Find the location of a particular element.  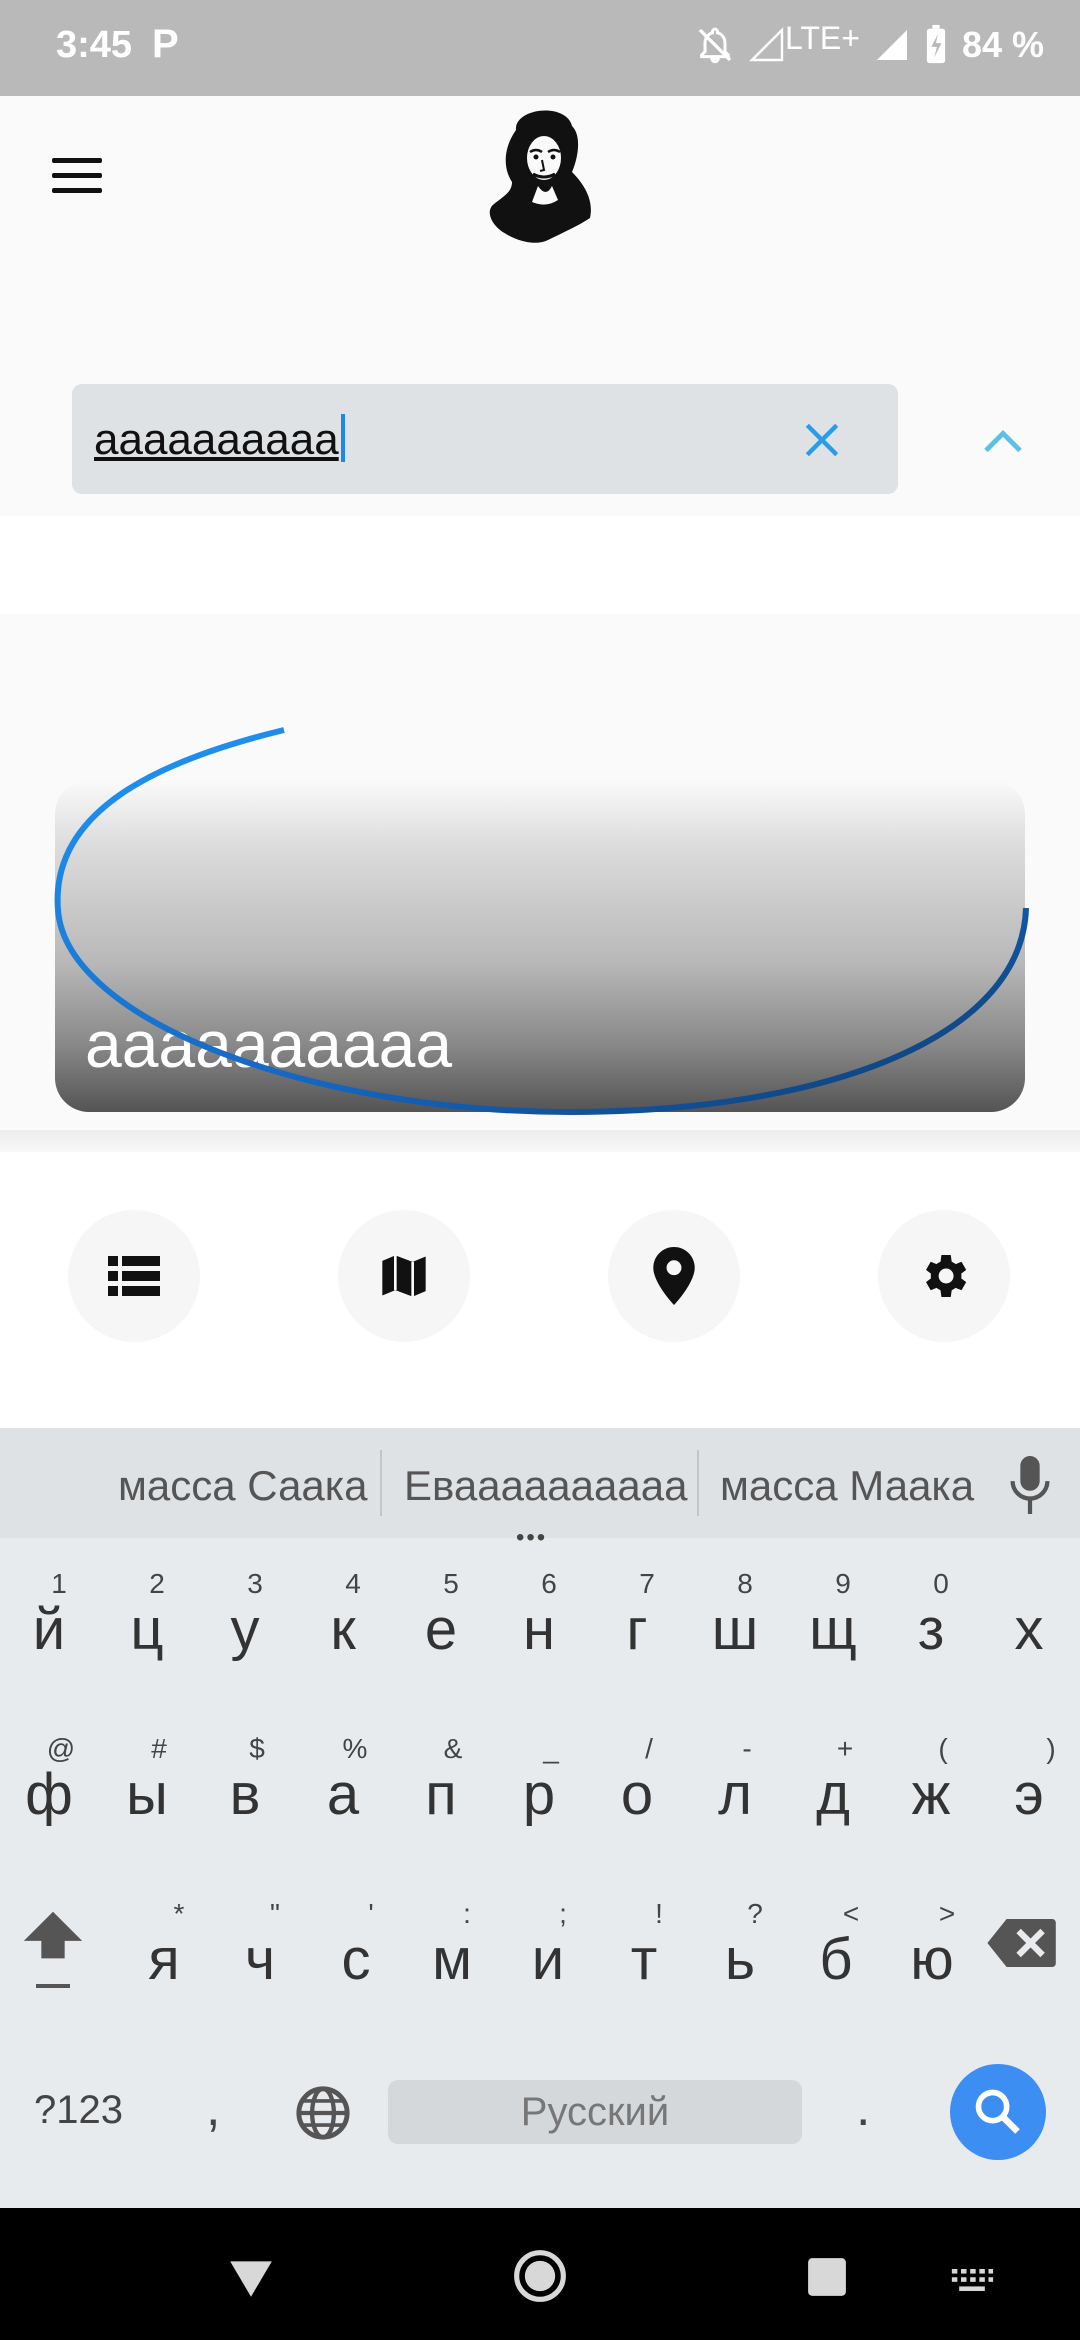

key-label: б is located at coordinates (836, 1959).